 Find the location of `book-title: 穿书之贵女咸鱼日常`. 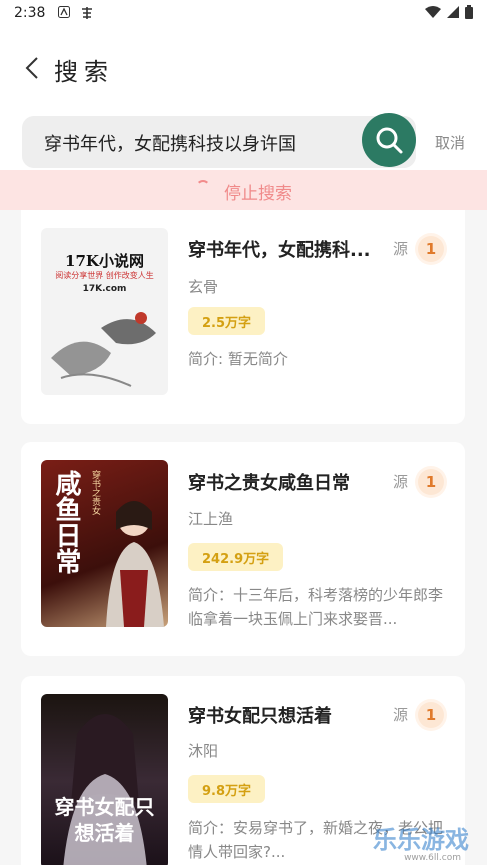

book-title: 穿书之贵女咸鱼日常 is located at coordinates (269, 483).